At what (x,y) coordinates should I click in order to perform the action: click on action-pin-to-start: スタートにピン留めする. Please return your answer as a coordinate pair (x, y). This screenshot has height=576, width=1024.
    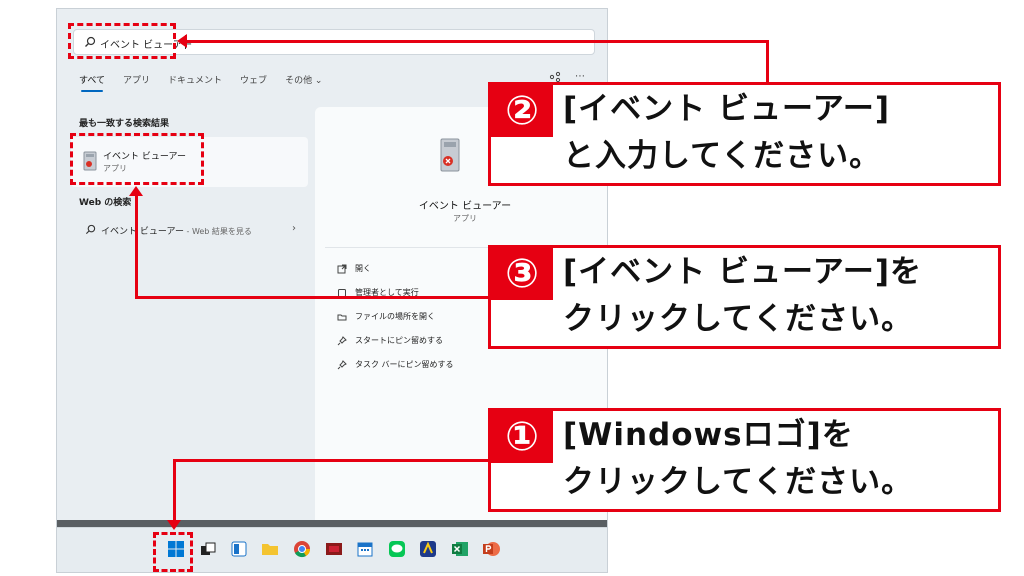
    Looking at the image, I should click on (390, 340).